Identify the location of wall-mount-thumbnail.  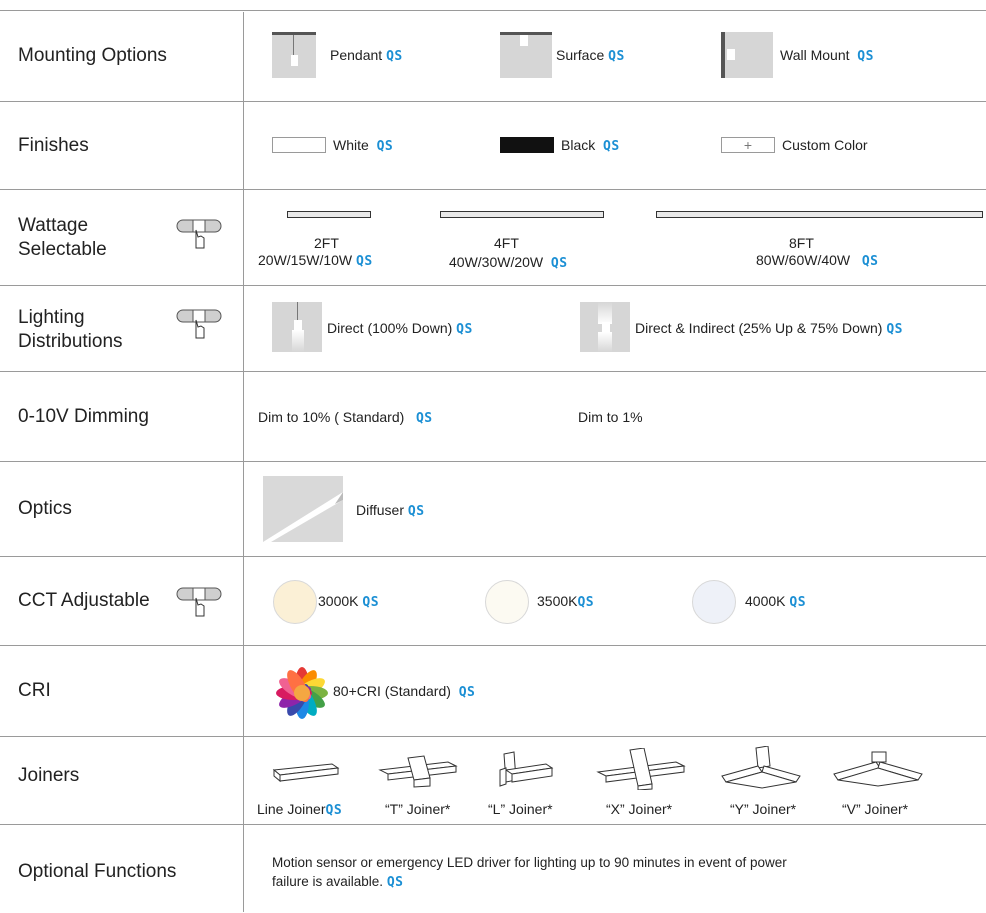
(747, 55).